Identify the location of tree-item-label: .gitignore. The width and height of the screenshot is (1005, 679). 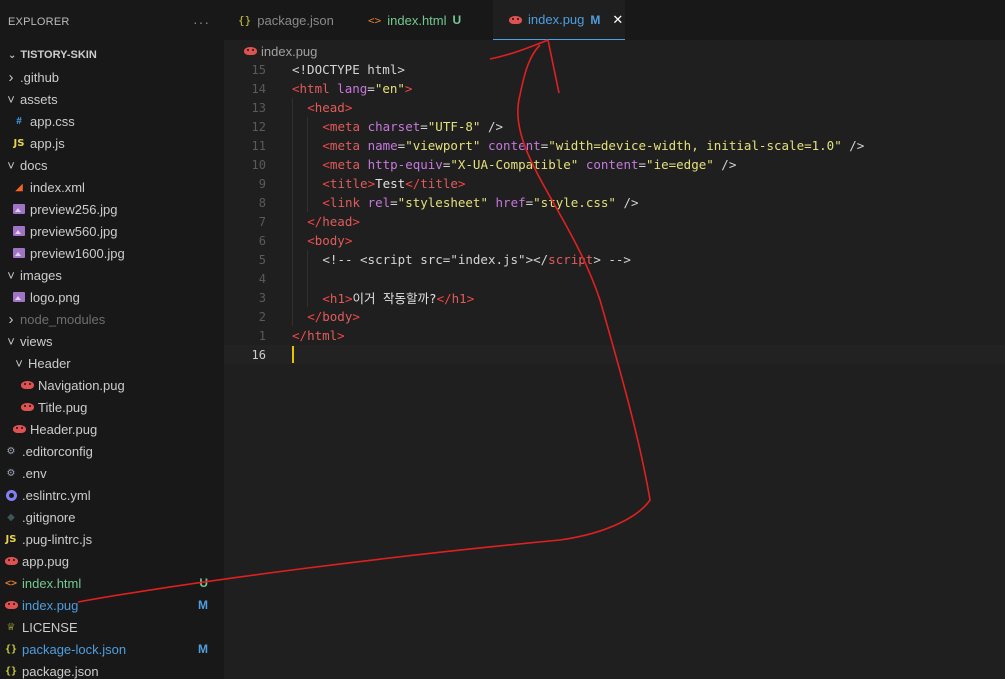
(49, 517).